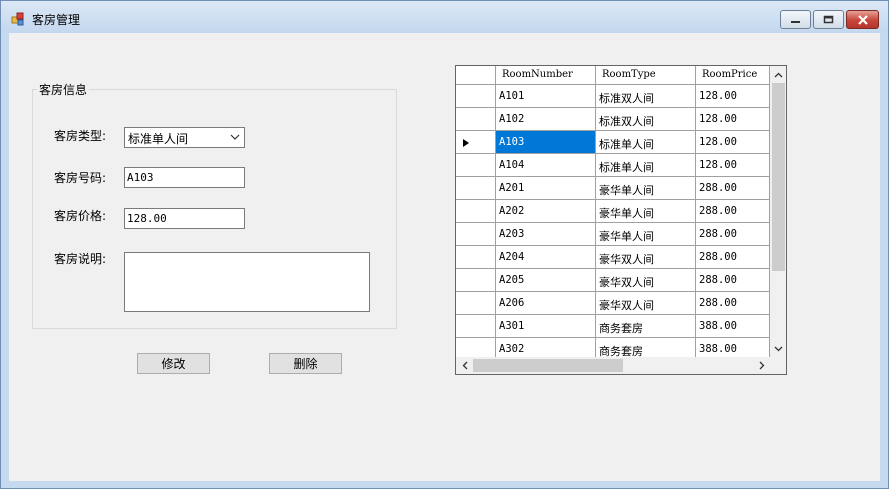  Describe the element at coordinates (546, 142) in the screenshot. I see `table-cell: A103` at that location.